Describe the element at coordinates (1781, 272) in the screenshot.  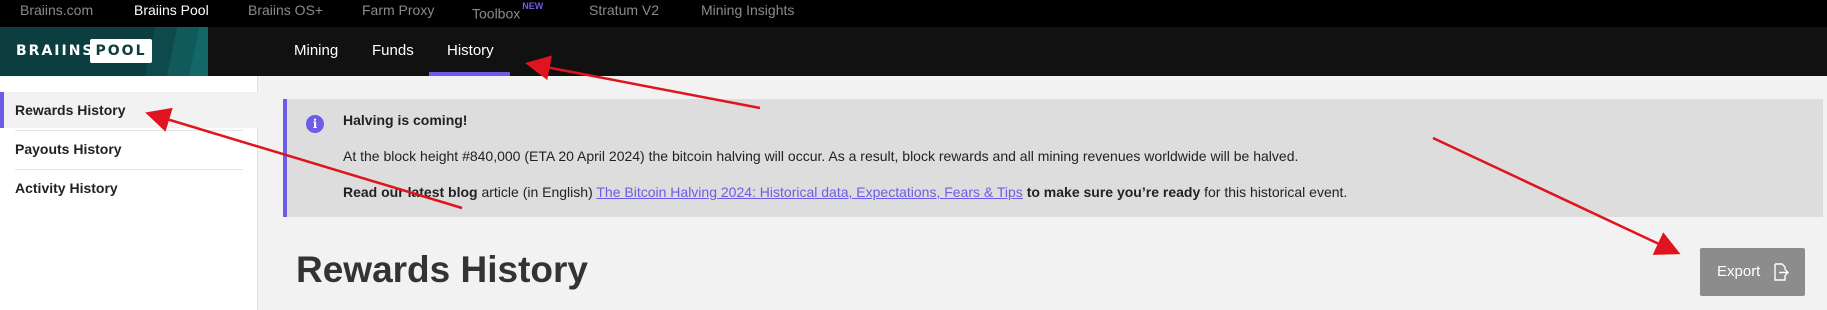
I see `export-icon` at that location.